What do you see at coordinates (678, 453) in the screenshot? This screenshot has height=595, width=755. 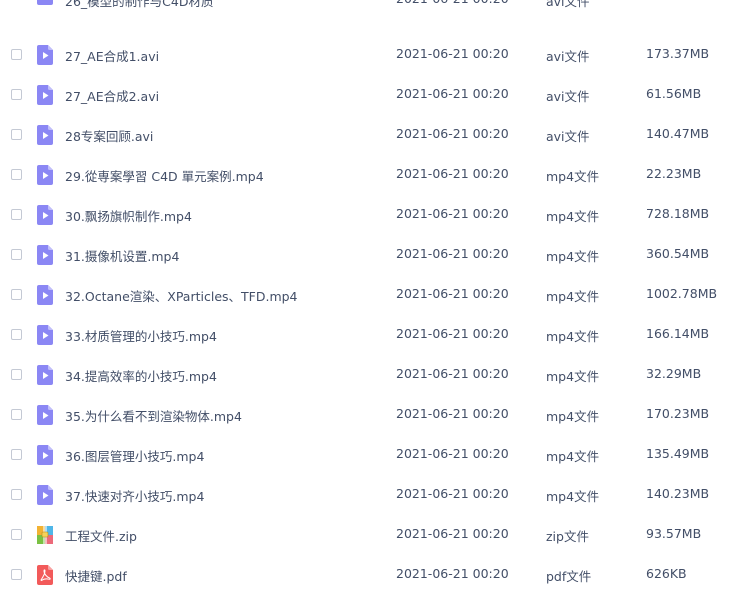 I see `file-size: 135.49MB` at bounding box center [678, 453].